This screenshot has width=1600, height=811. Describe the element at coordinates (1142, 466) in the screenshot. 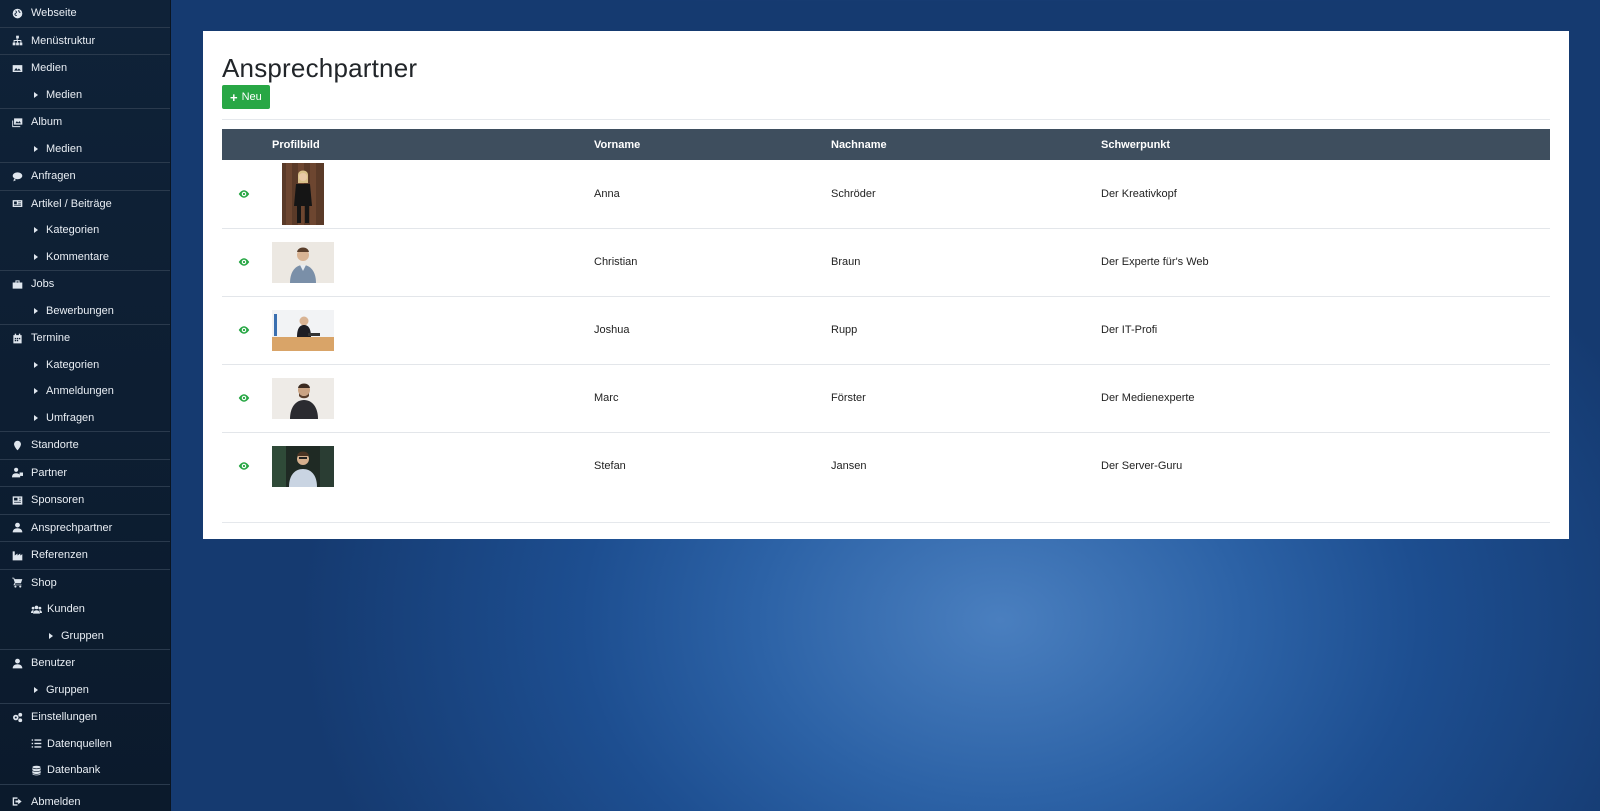

I see `cell-schwerpunkt: Der Server-Guru` at that location.